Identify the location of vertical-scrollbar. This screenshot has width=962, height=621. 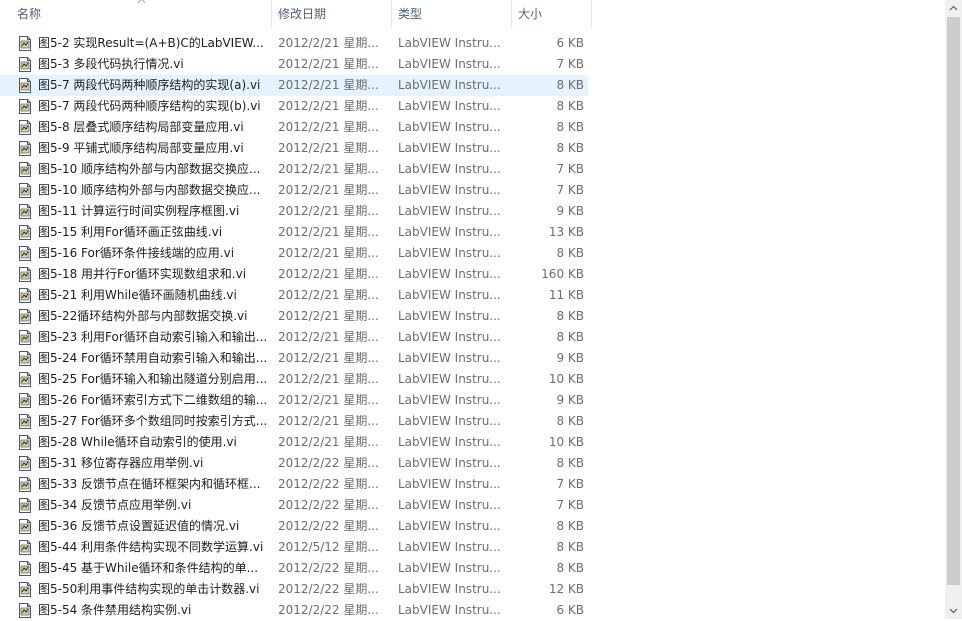
(953, 309).